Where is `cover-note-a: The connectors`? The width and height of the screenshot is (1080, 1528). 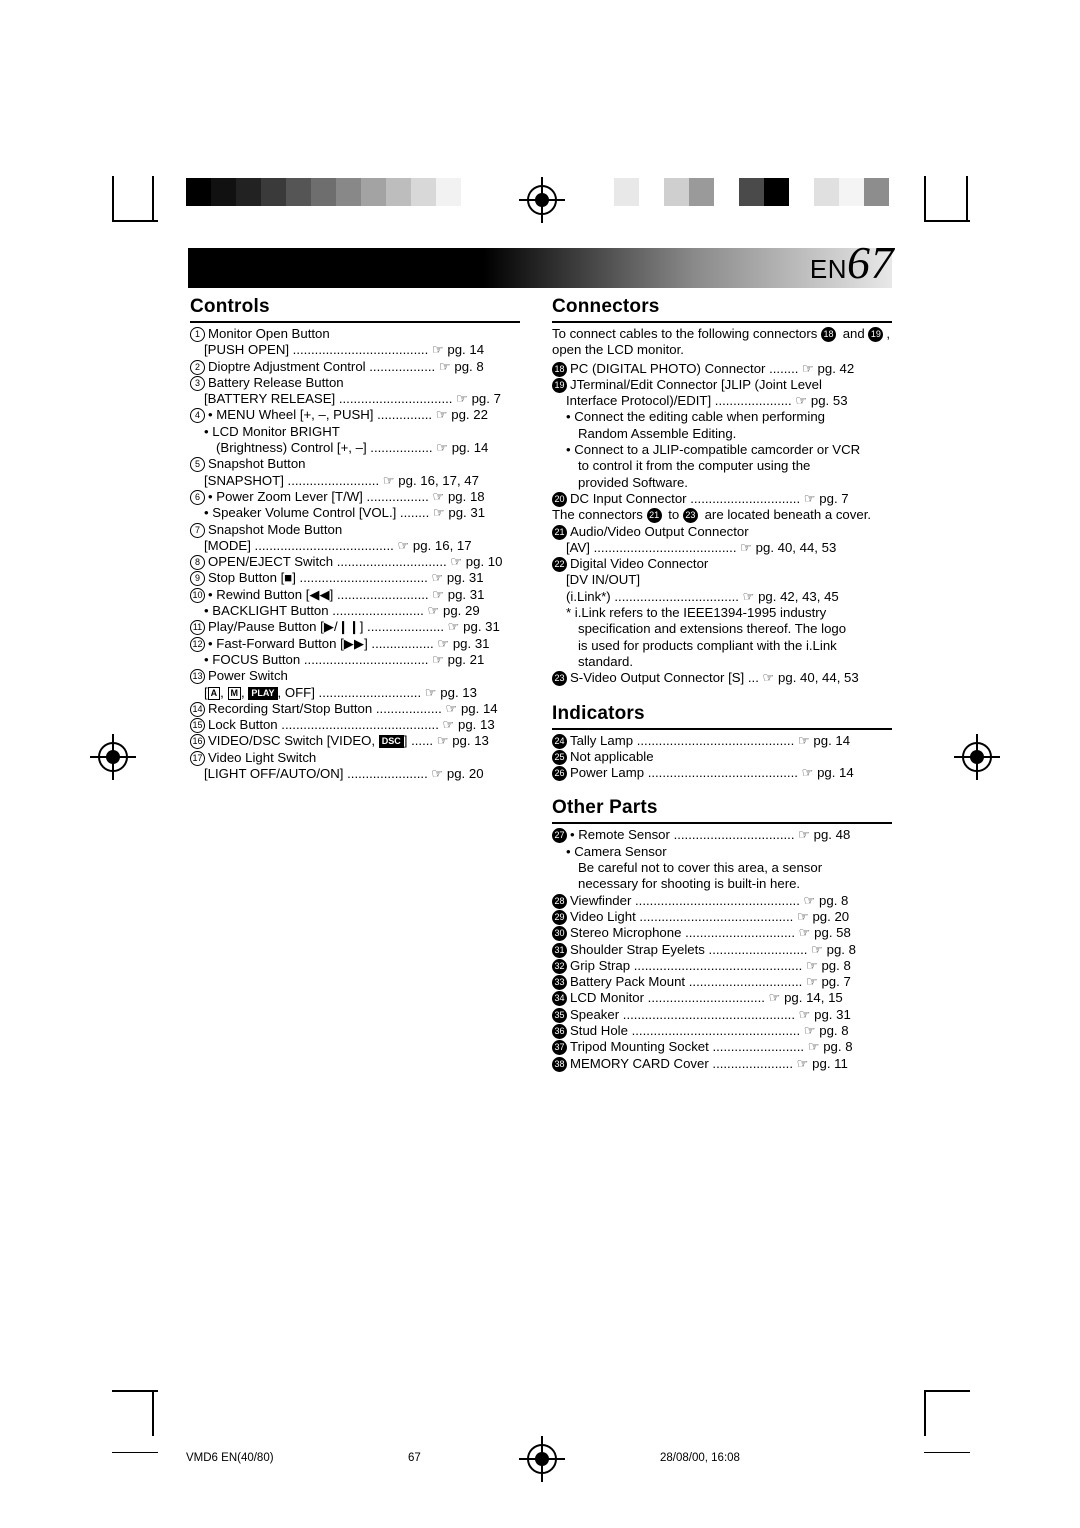
cover-note-a: The connectors is located at coordinates (597, 515).